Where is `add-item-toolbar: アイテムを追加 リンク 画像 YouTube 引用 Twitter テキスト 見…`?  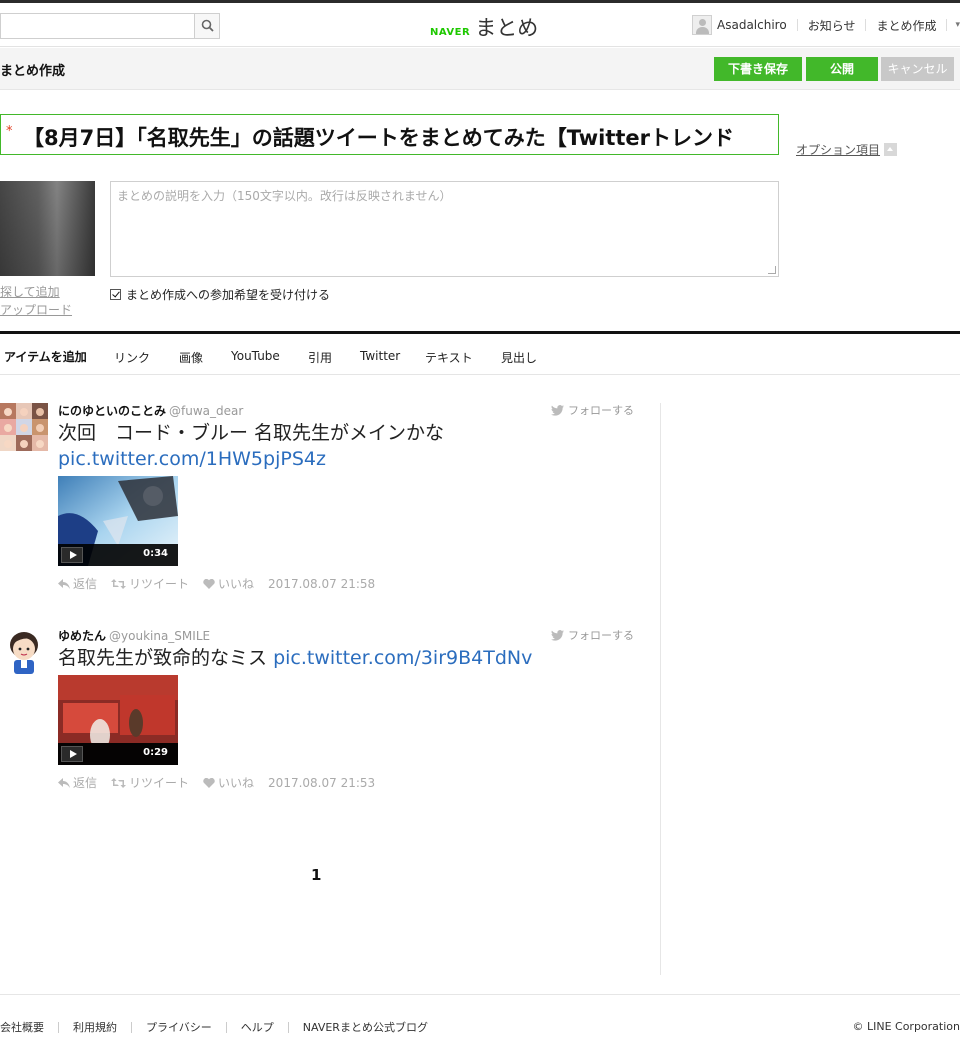
add-item-toolbar: アイテムを追加 リンク 画像 YouTube 引用 Twitter テキスト 見… is located at coordinates (480, 353).